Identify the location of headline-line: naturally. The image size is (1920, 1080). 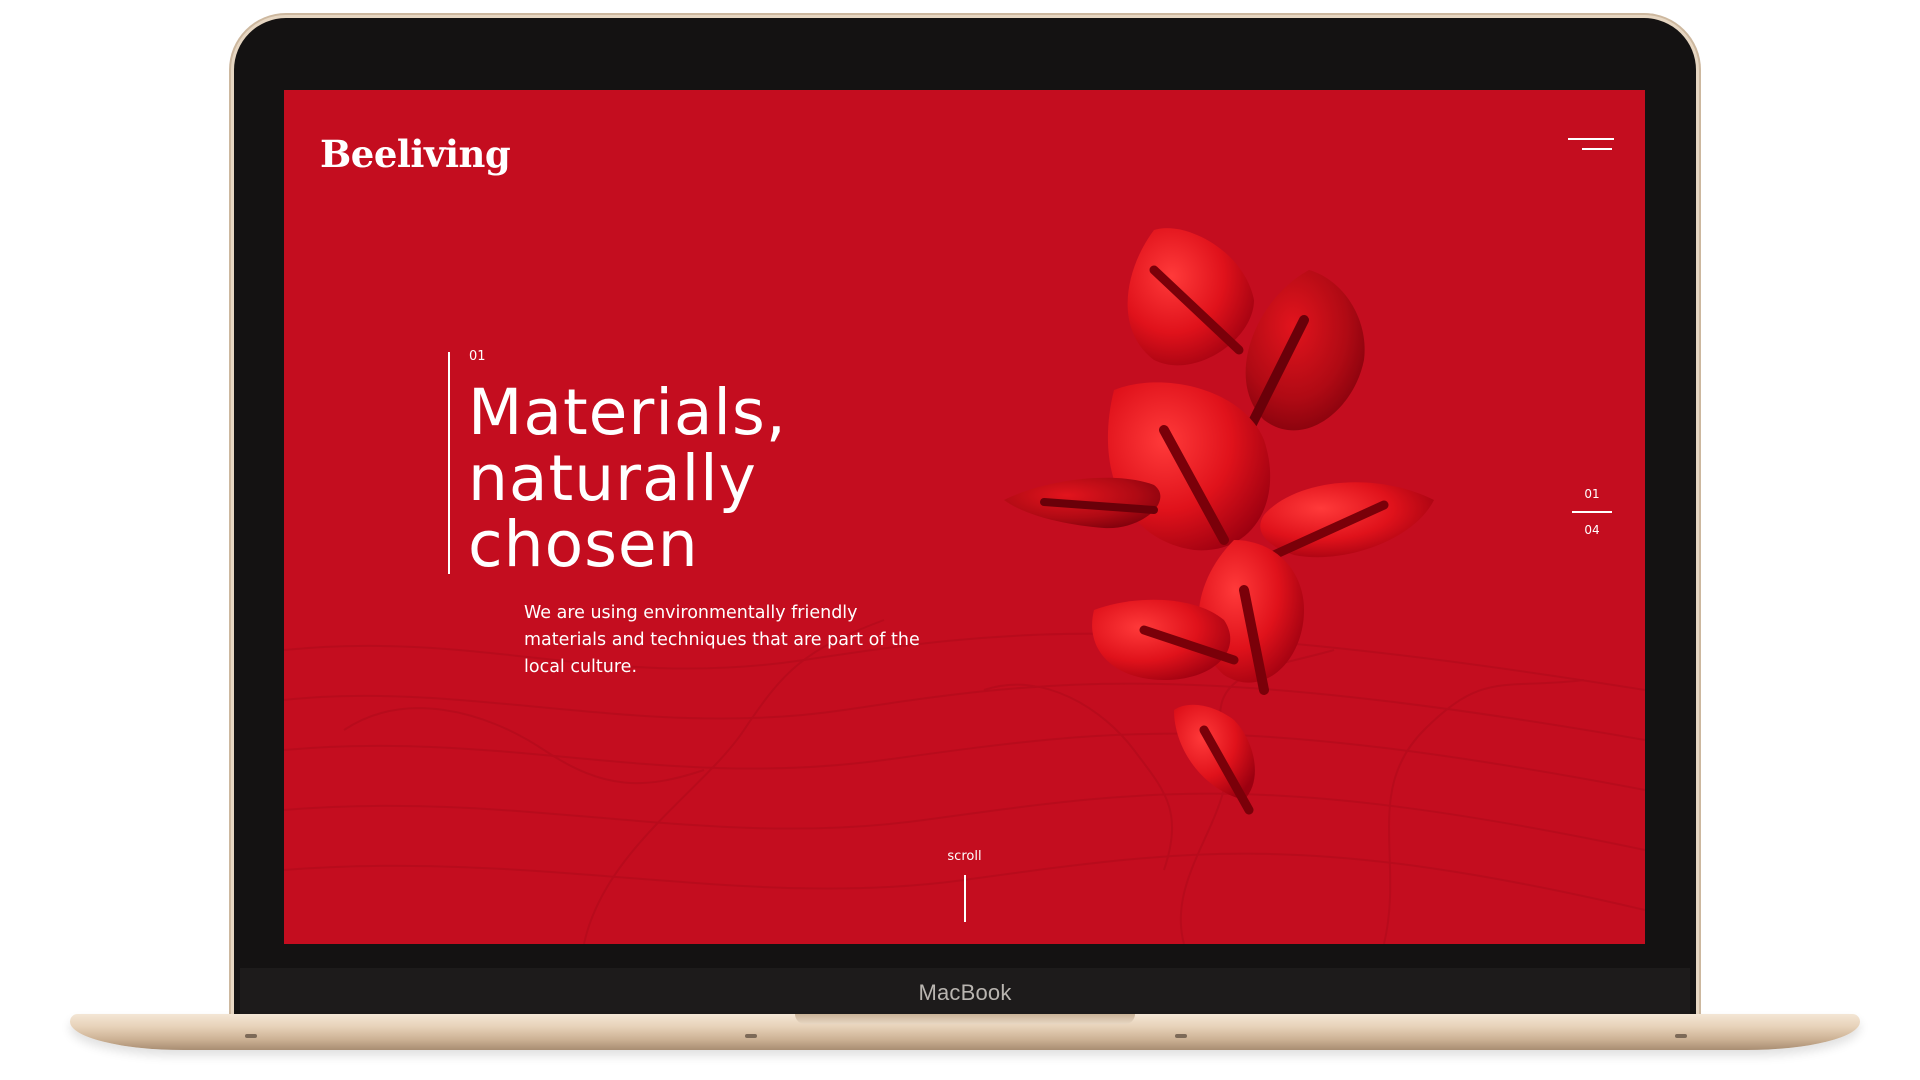
(612, 478).